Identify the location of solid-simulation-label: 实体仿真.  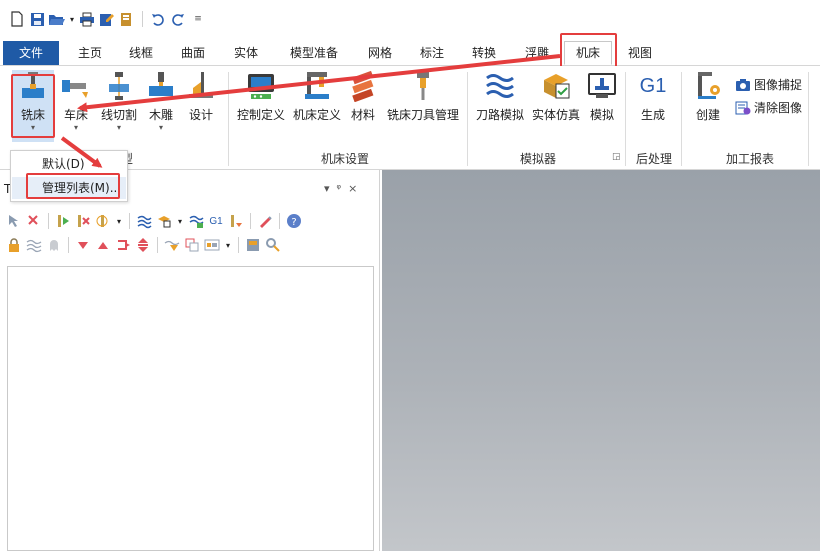
(555, 115).